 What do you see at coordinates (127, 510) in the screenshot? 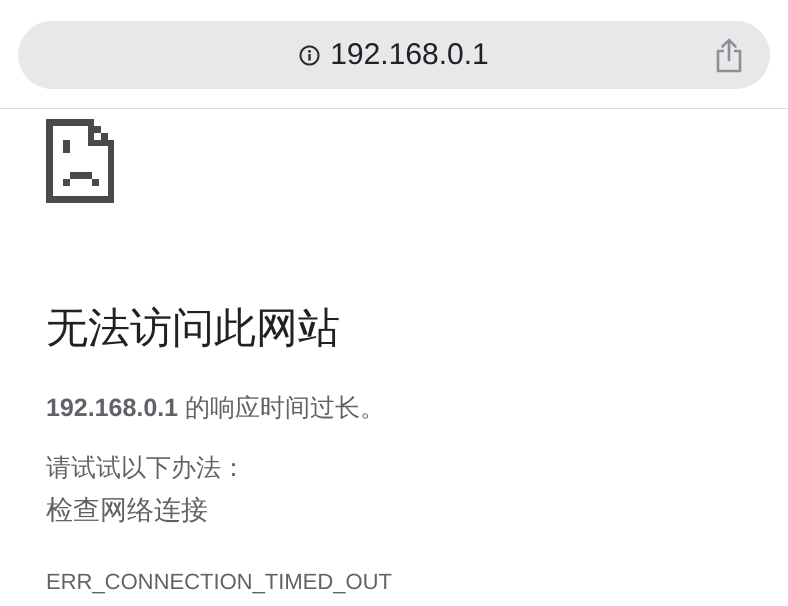
I see `suggestion-text: 检查网络连接` at bounding box center [127, 510].